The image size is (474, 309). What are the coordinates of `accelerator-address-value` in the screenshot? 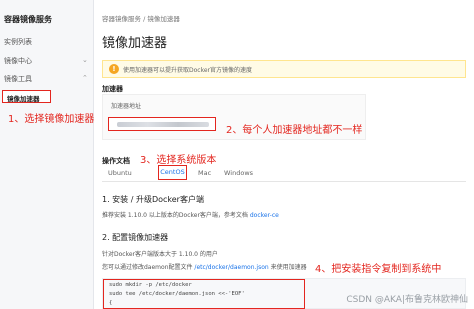 It's located at (162, 124).